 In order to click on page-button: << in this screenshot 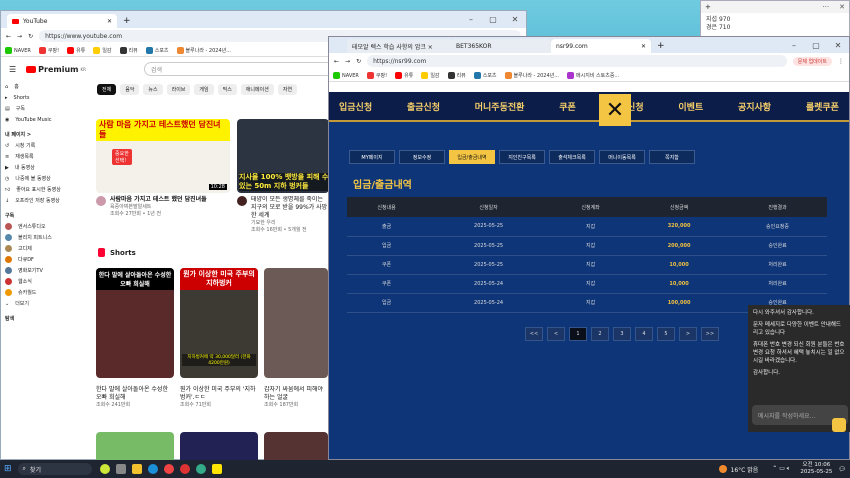, I will do `click(534, 333)`.